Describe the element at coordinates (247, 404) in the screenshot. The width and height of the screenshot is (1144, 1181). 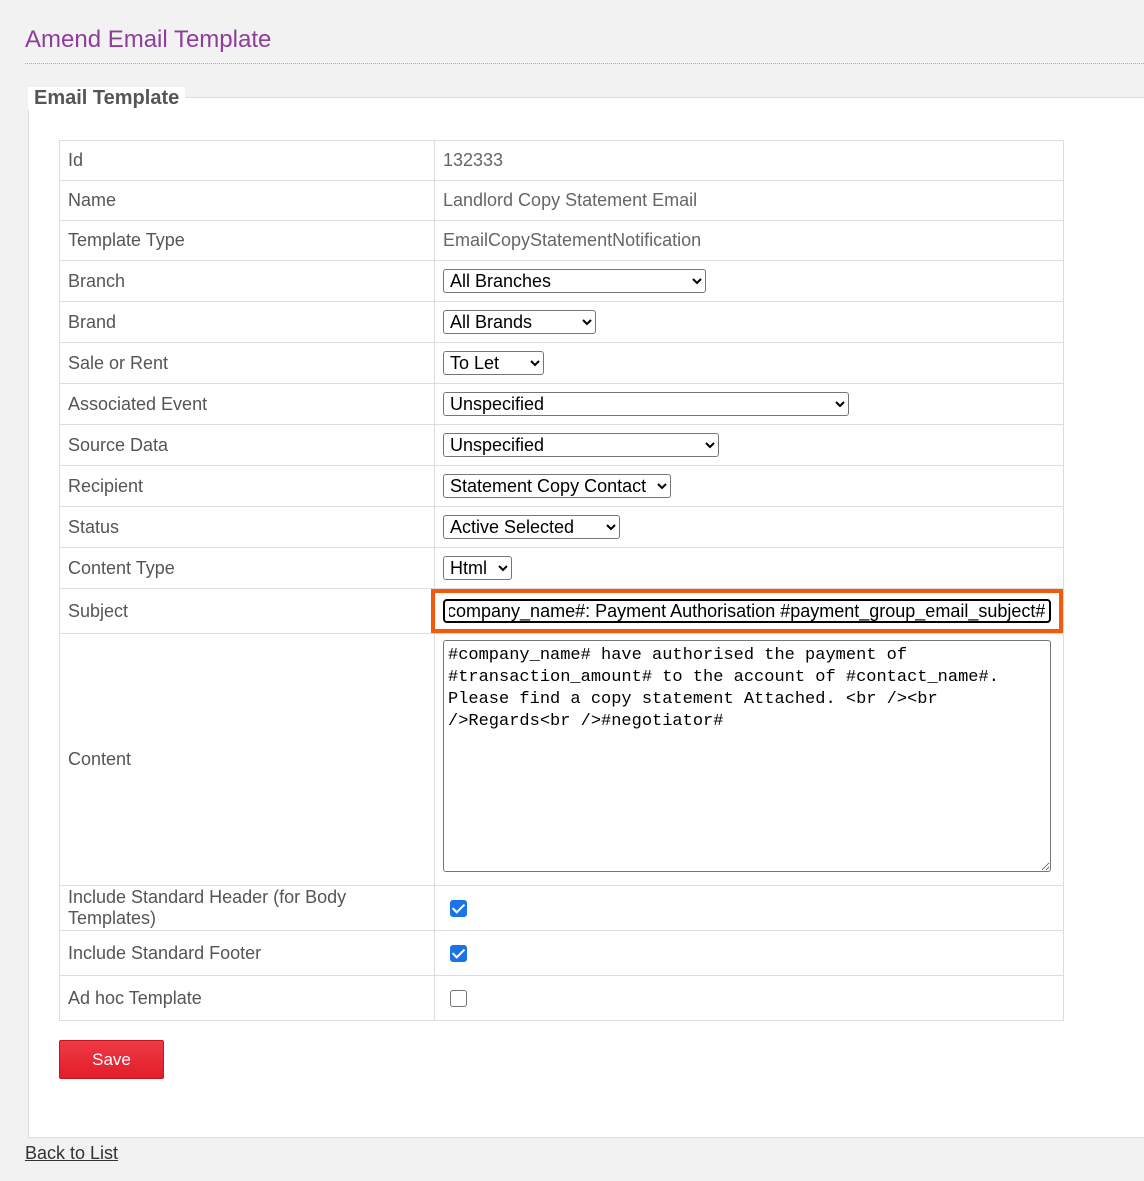
I see `associated-event-label: Associated Event` at that location.